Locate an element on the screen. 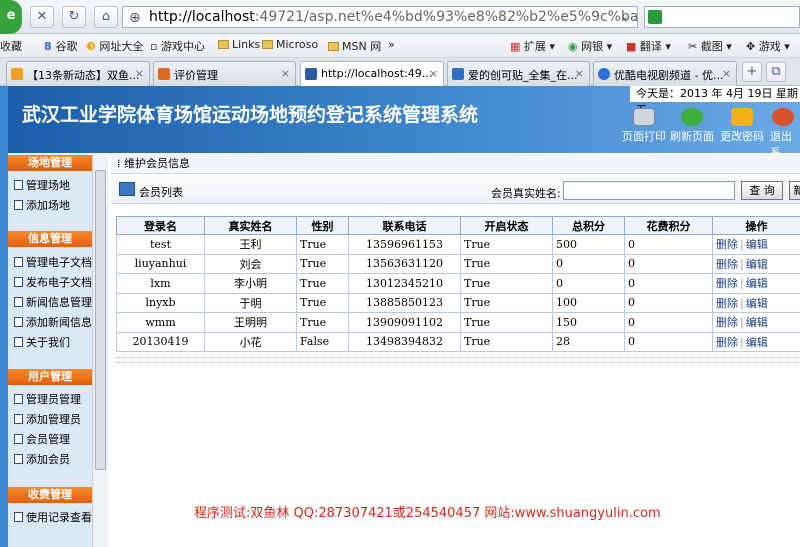 The height and width of the screenshot is (547, 800). phone-cell: 13012345210 is located at coordinates (404, 283).